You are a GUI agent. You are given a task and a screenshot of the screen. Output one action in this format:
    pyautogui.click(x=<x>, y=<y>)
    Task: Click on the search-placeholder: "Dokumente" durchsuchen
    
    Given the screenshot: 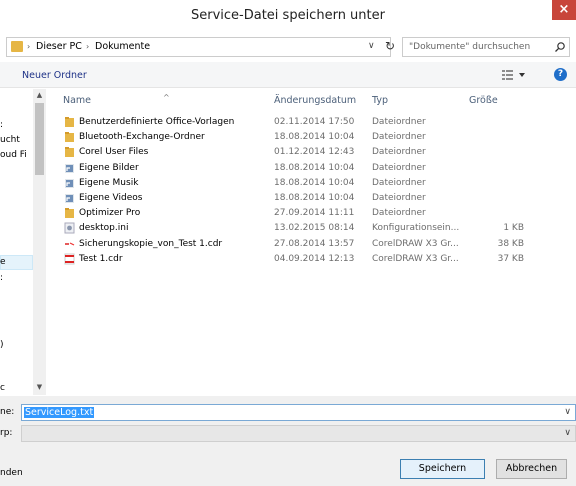 What is the action you would take?
    pyautogui.click(x=470, y=47)
    